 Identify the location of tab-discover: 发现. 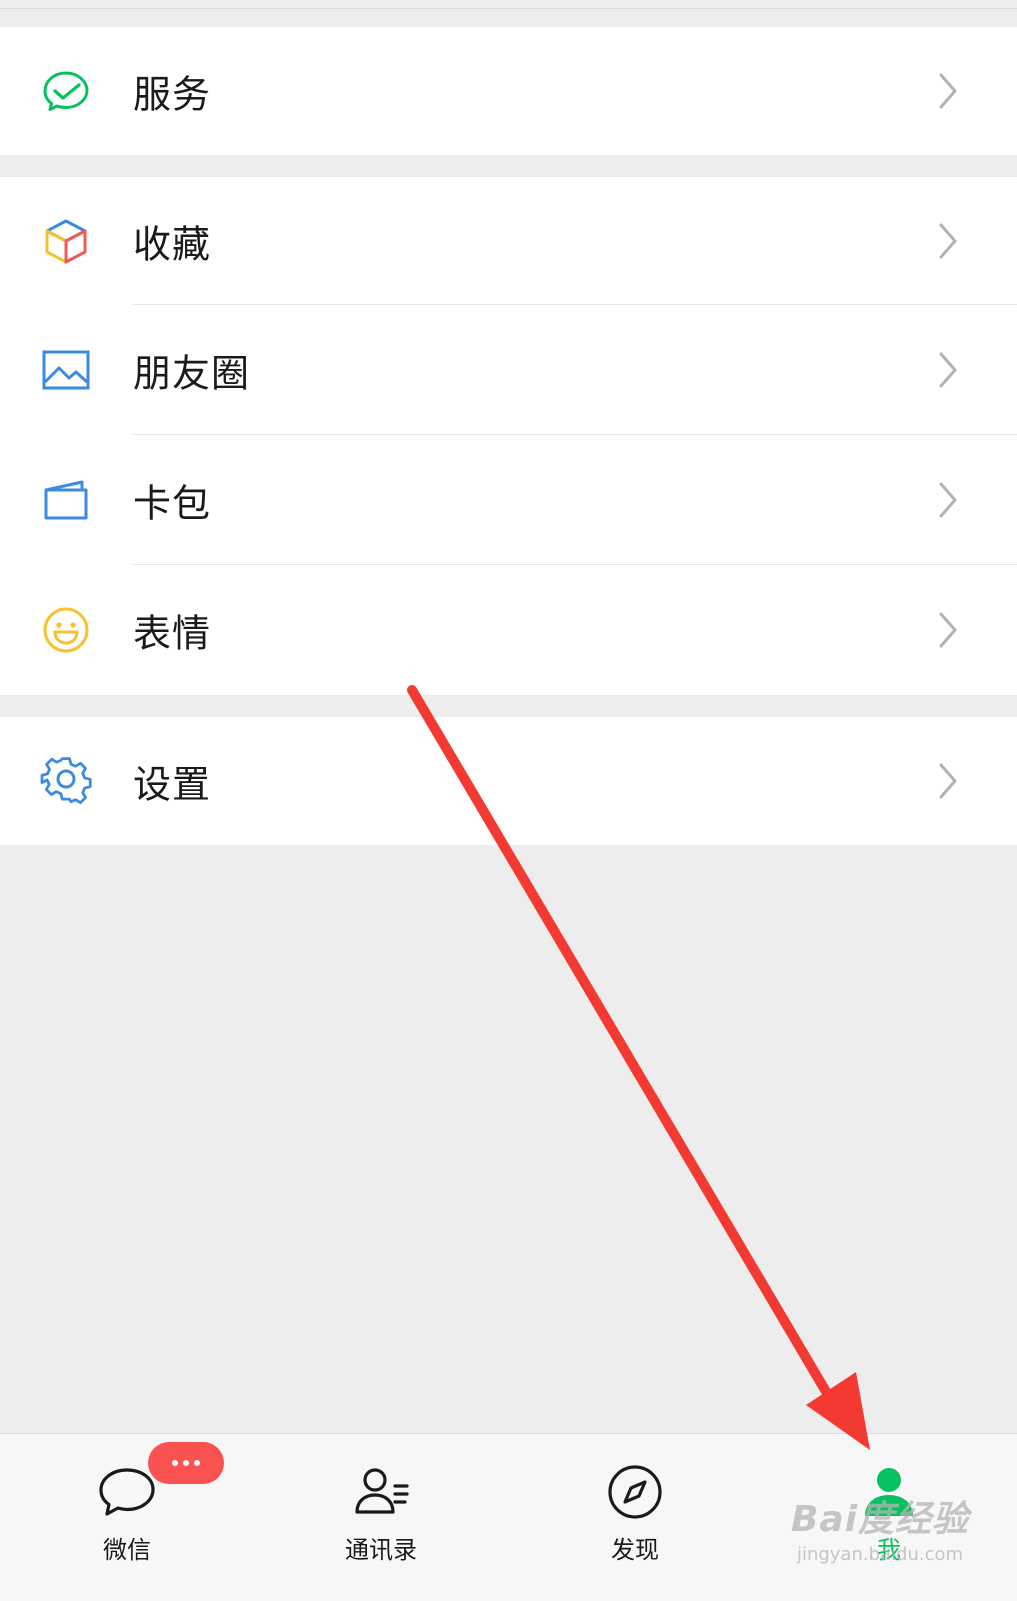
(635, 1517).